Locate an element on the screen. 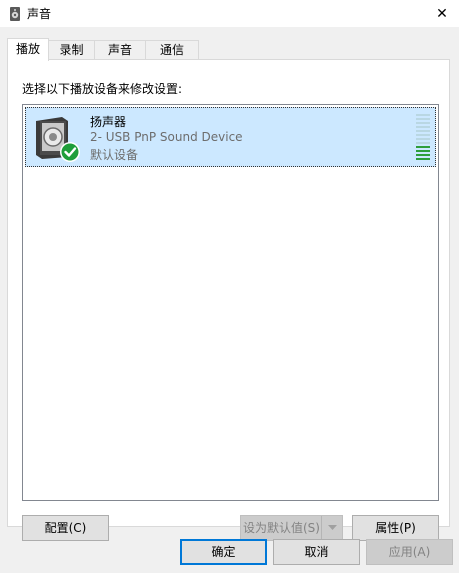 This screenshot has height=573, width=459. speaker-app-icon is located at coordinates (15, 14).